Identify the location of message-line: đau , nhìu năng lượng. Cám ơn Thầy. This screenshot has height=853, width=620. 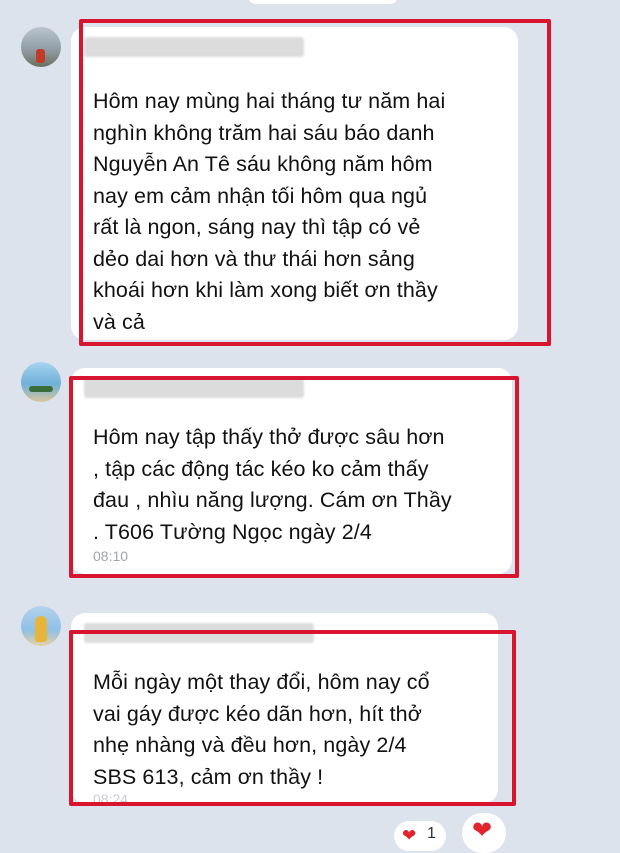
(272, 500).